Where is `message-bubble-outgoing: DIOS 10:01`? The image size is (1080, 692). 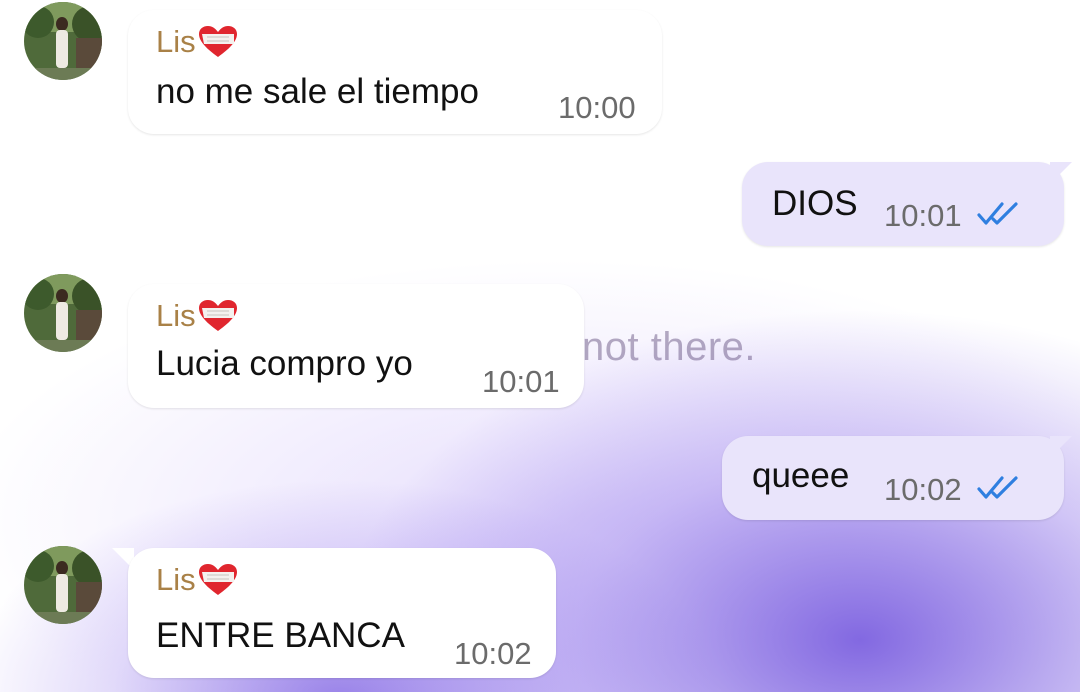
message-bubble-outgoing: DIOS 10:01 is located at coordinates (903, 204).